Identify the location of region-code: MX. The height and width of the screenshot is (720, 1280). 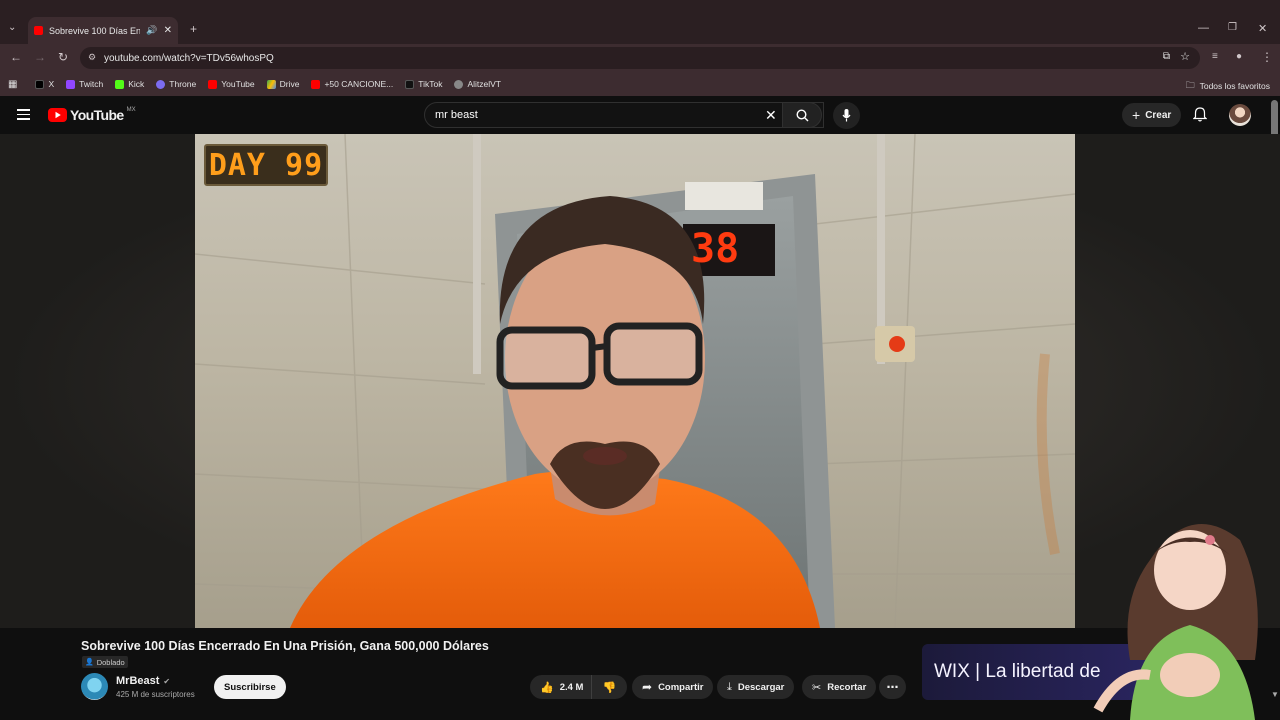
(131, 110).